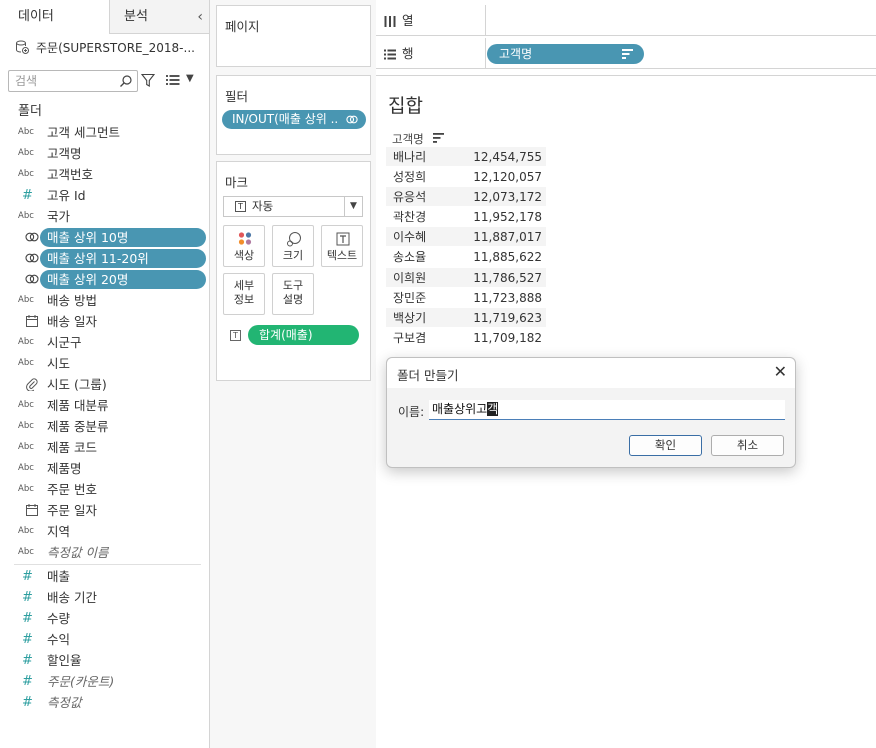 This screenshot has height=748, width=876. I want to click on paperclip-icon, so click(32, 384).